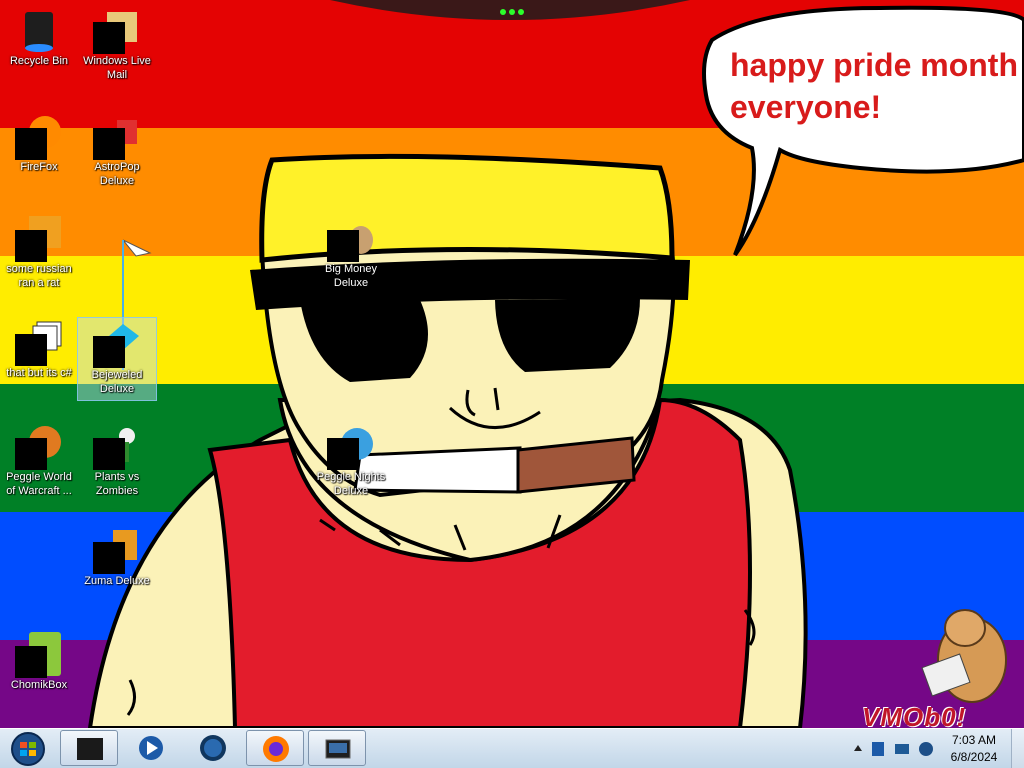 The height and width of the screenshot is (768, 1024). I want to click on flower-icon, so click(117, 446).